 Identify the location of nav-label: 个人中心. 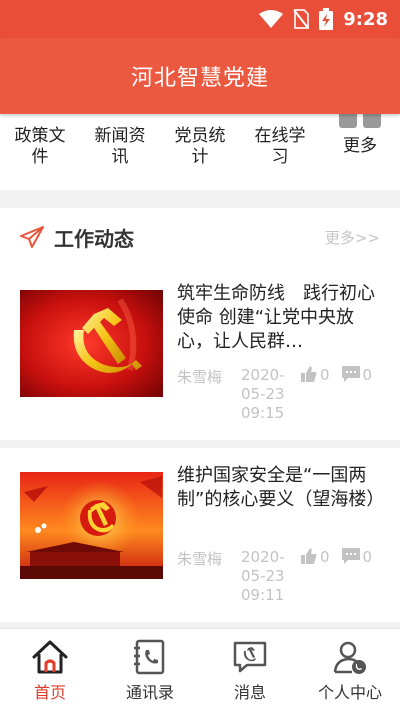
(349, 692).